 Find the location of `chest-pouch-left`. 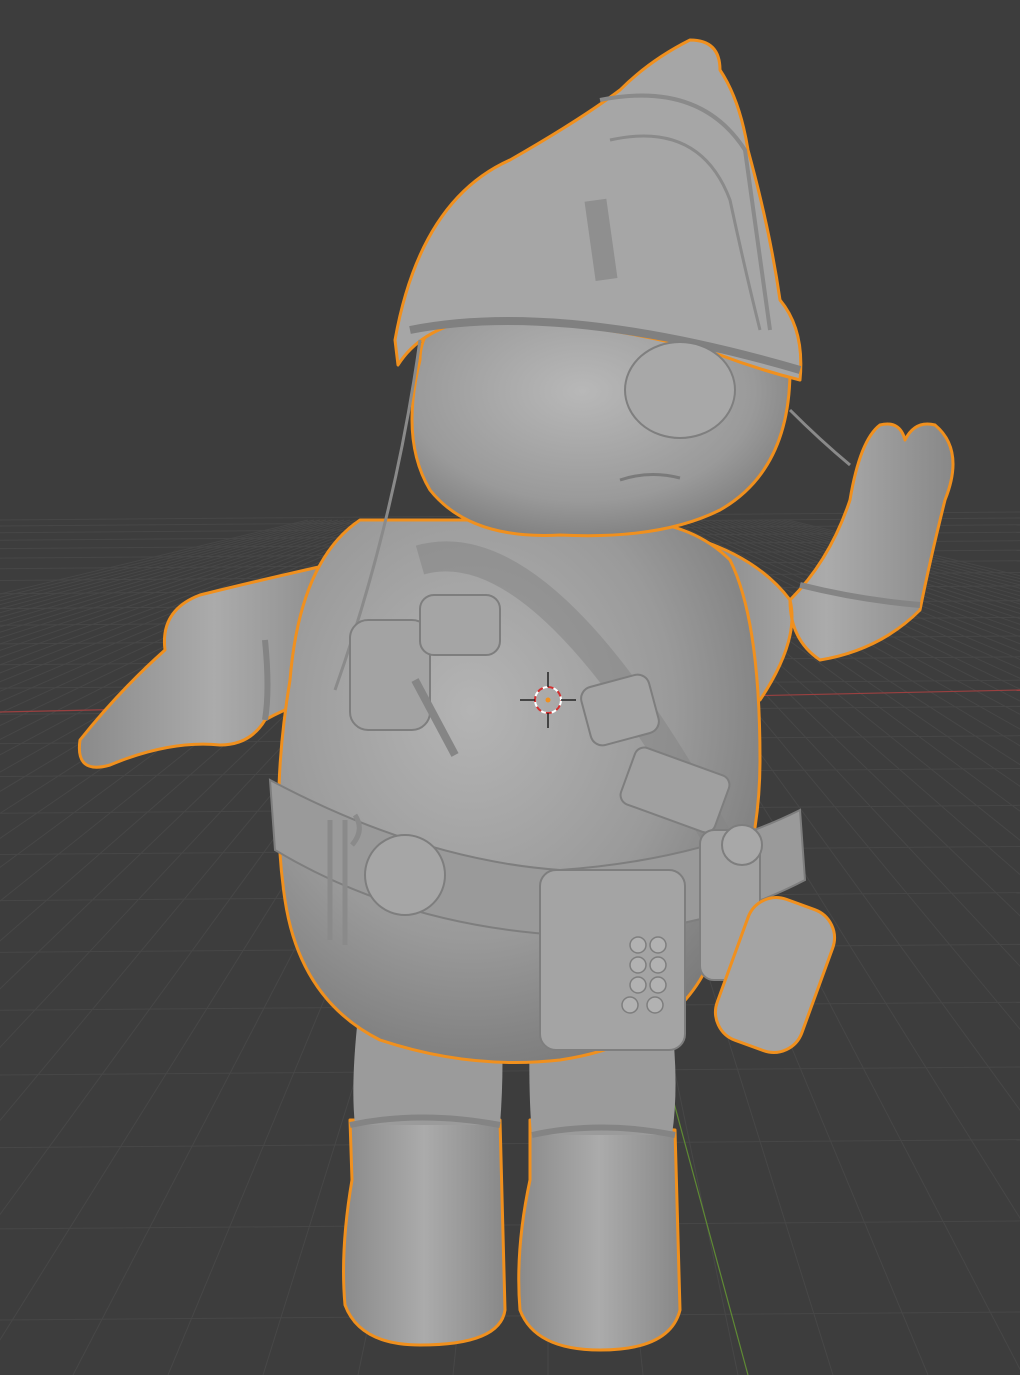

chest-pouch-left is located at coordinates (390, 675).